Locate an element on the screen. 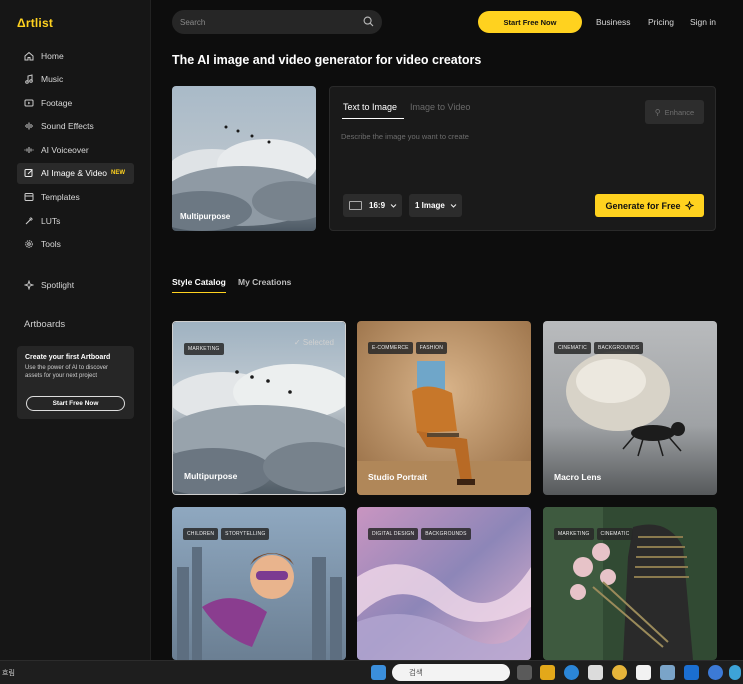 The width and height of the screenshot is (743, 684). style-name: Multipurpose is located at coordinates (211, 476).